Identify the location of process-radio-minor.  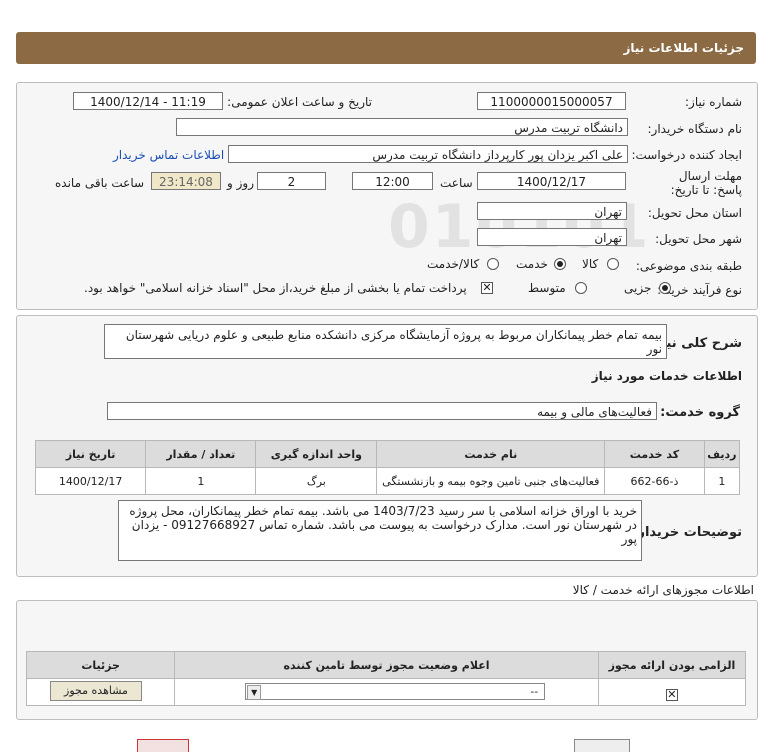
(665, 288).